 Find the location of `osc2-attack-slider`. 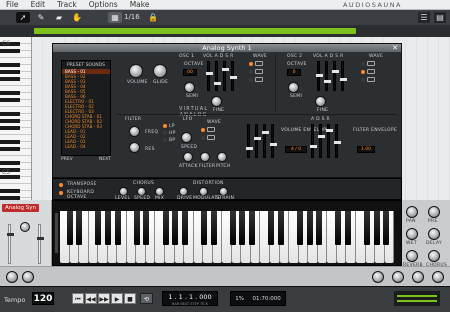

osc2-attack-slider is located at coordinates (327, 76).